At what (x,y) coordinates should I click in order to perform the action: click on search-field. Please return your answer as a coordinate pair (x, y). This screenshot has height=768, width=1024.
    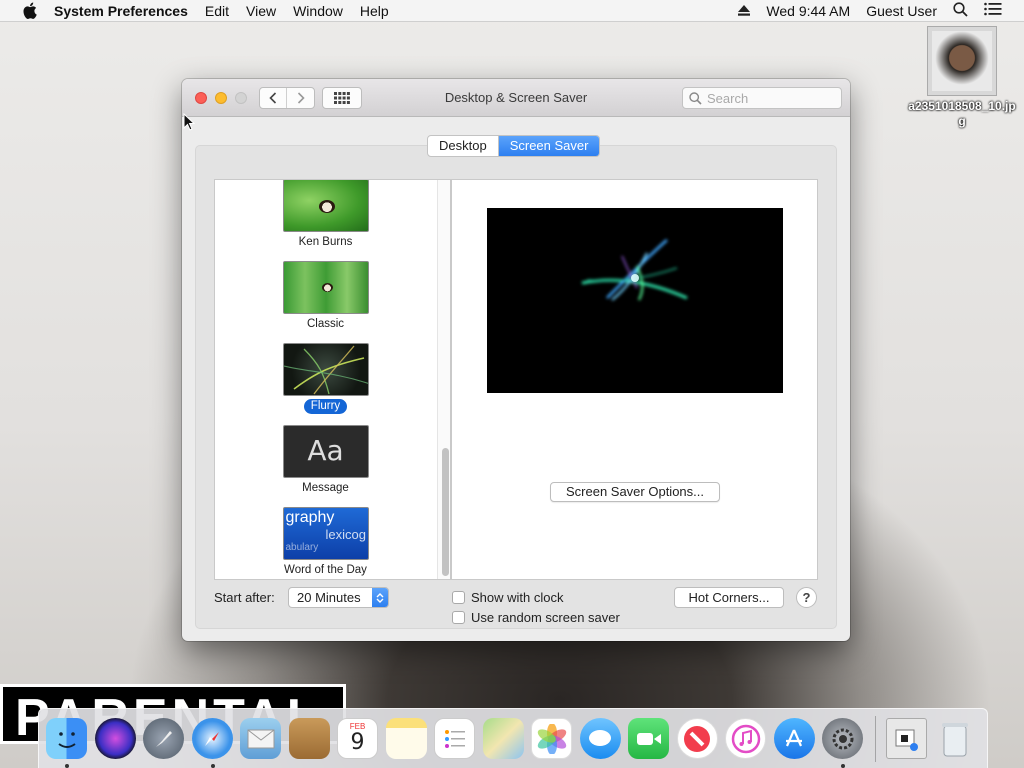
    Looking at the image, I should click on (762, 98).